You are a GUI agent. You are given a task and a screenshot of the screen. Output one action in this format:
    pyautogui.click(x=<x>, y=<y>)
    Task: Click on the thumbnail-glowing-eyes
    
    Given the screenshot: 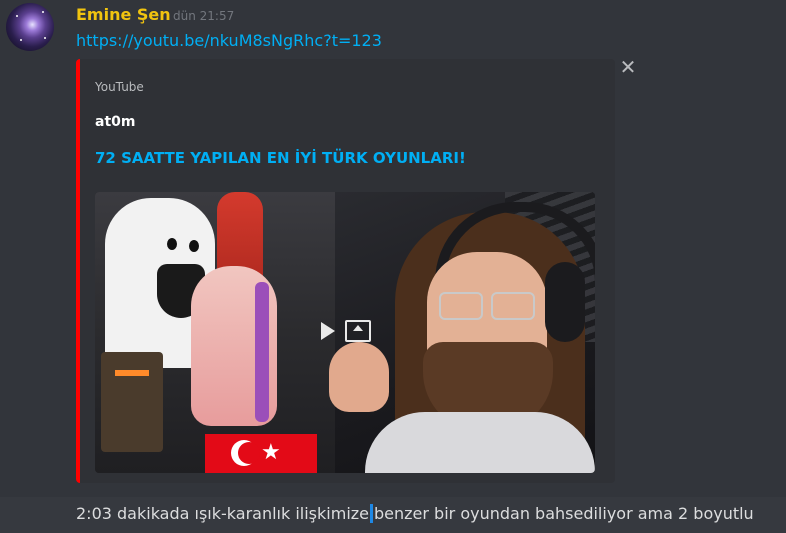 What is the action you would take?
    pyautogui.click(x=132, y=373)
    